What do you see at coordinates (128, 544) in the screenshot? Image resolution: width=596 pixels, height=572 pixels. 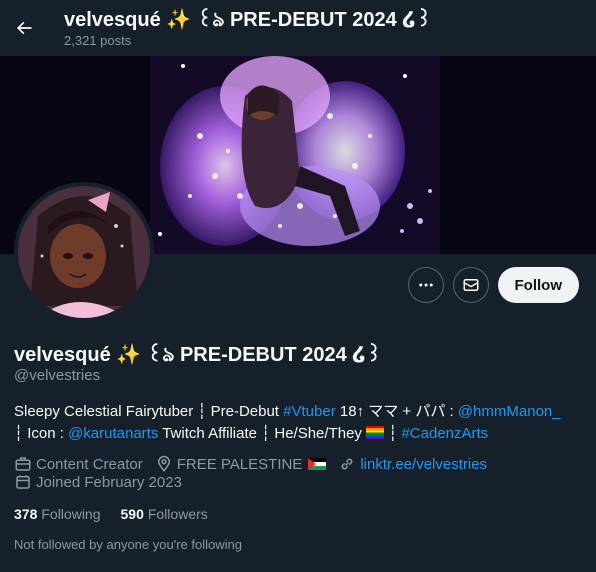 I see `not-followed-text: Not followed by anyone you're following` at bounding box center [128, 544].